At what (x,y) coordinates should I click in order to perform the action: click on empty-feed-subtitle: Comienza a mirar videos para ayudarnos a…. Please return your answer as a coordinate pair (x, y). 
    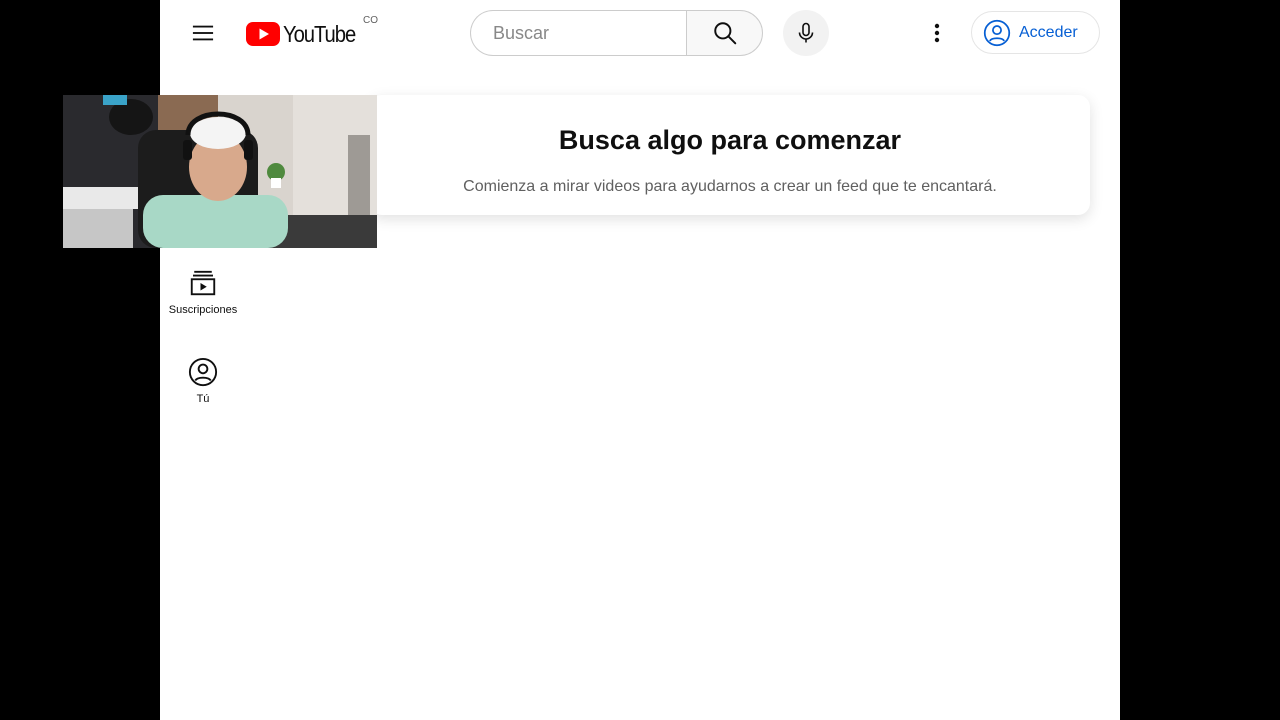
    Looking at the image, I should click on (730, 186).